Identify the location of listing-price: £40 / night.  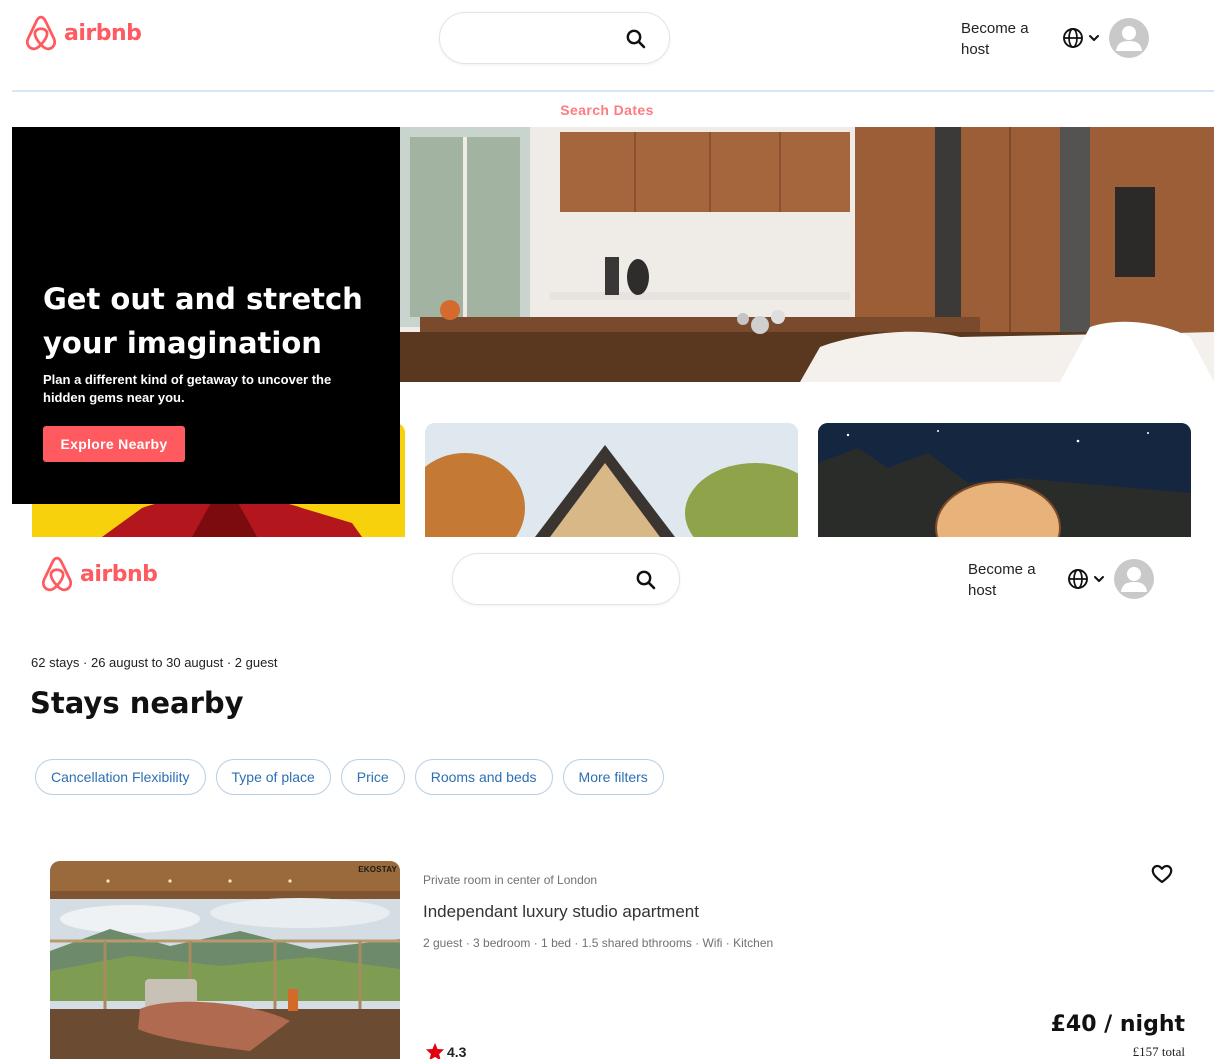
(1117, 1024).